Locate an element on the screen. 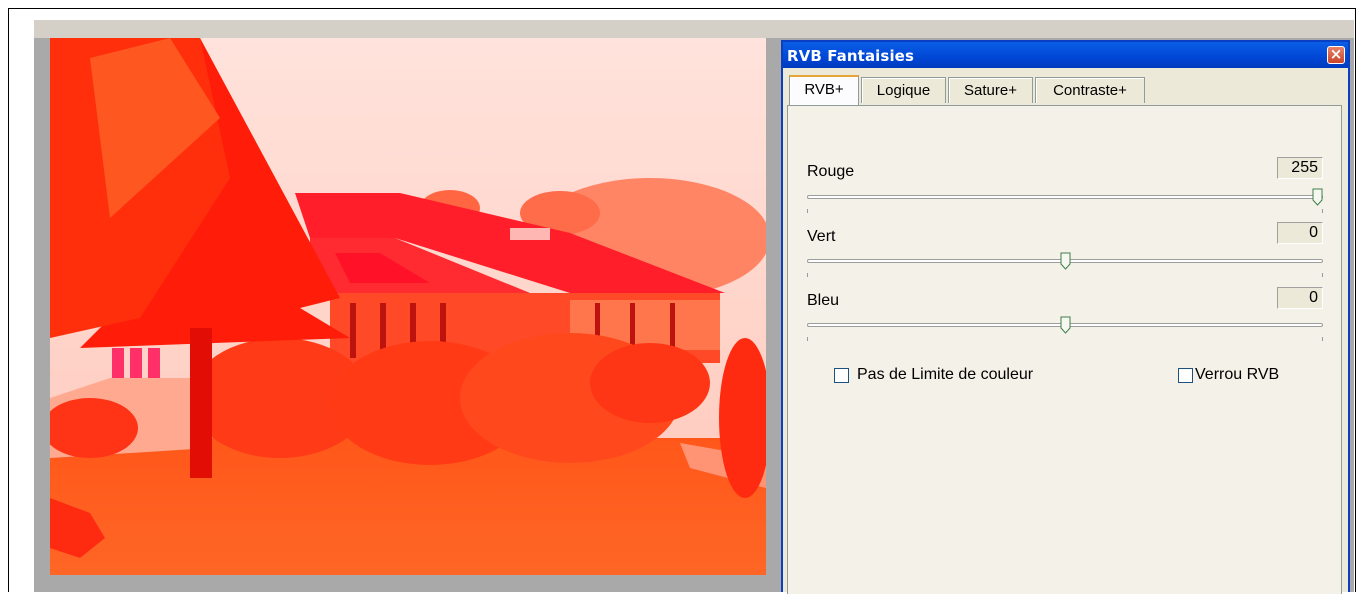 This screenshot has width=1362, height=594. vert-value-field: 0 is located at coordinates (1300, 233).